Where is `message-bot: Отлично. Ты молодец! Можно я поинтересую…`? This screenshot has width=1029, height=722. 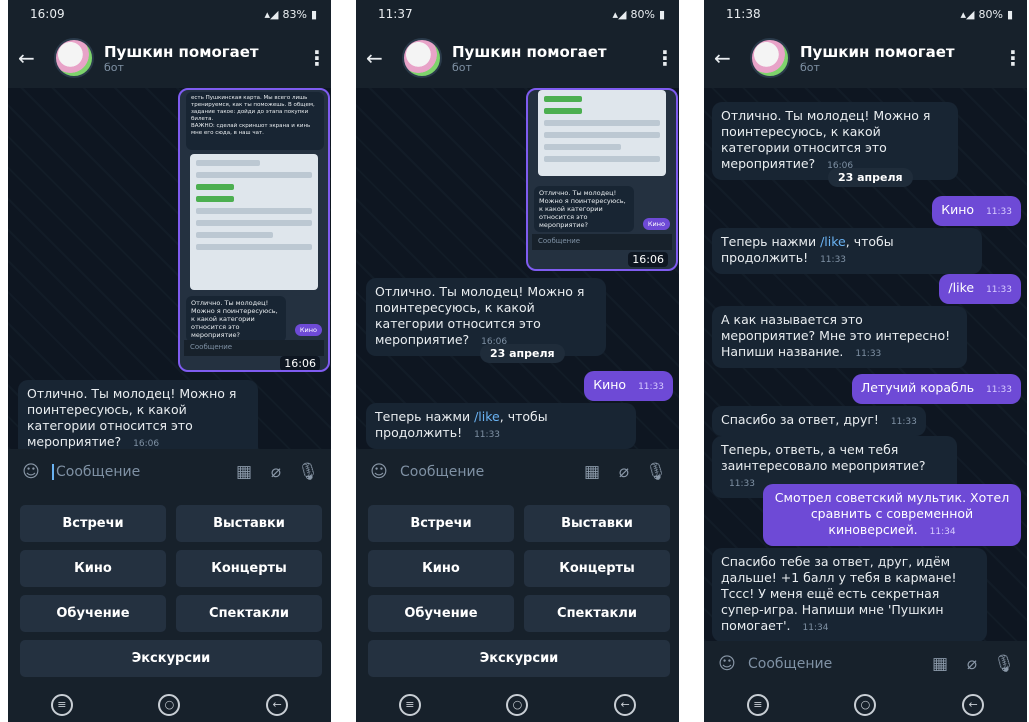
message-bot: Отлично. Ты молодец! Можно я поинтересую… is located at coordinates (138, 419).